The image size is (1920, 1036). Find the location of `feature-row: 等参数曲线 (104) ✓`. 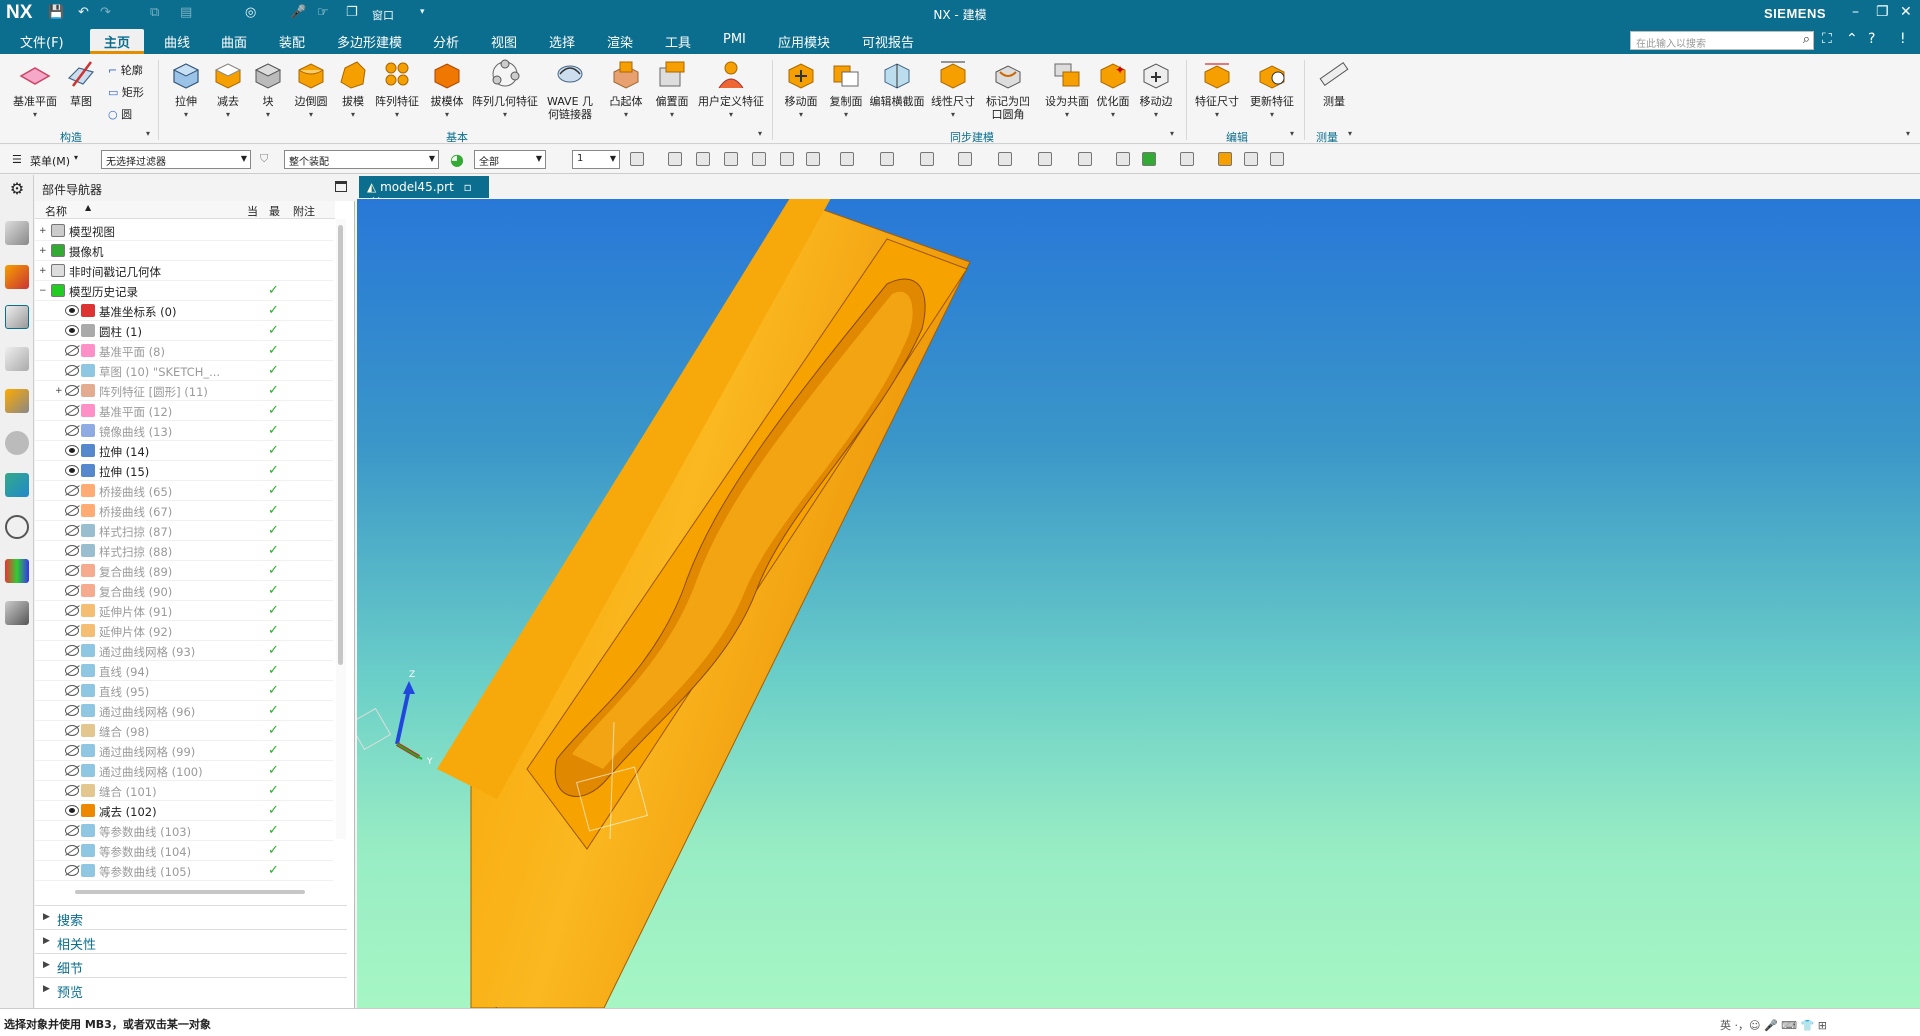

feature-row: 等参数曲线 (104) ✓ is located at coordinates (184, 851).